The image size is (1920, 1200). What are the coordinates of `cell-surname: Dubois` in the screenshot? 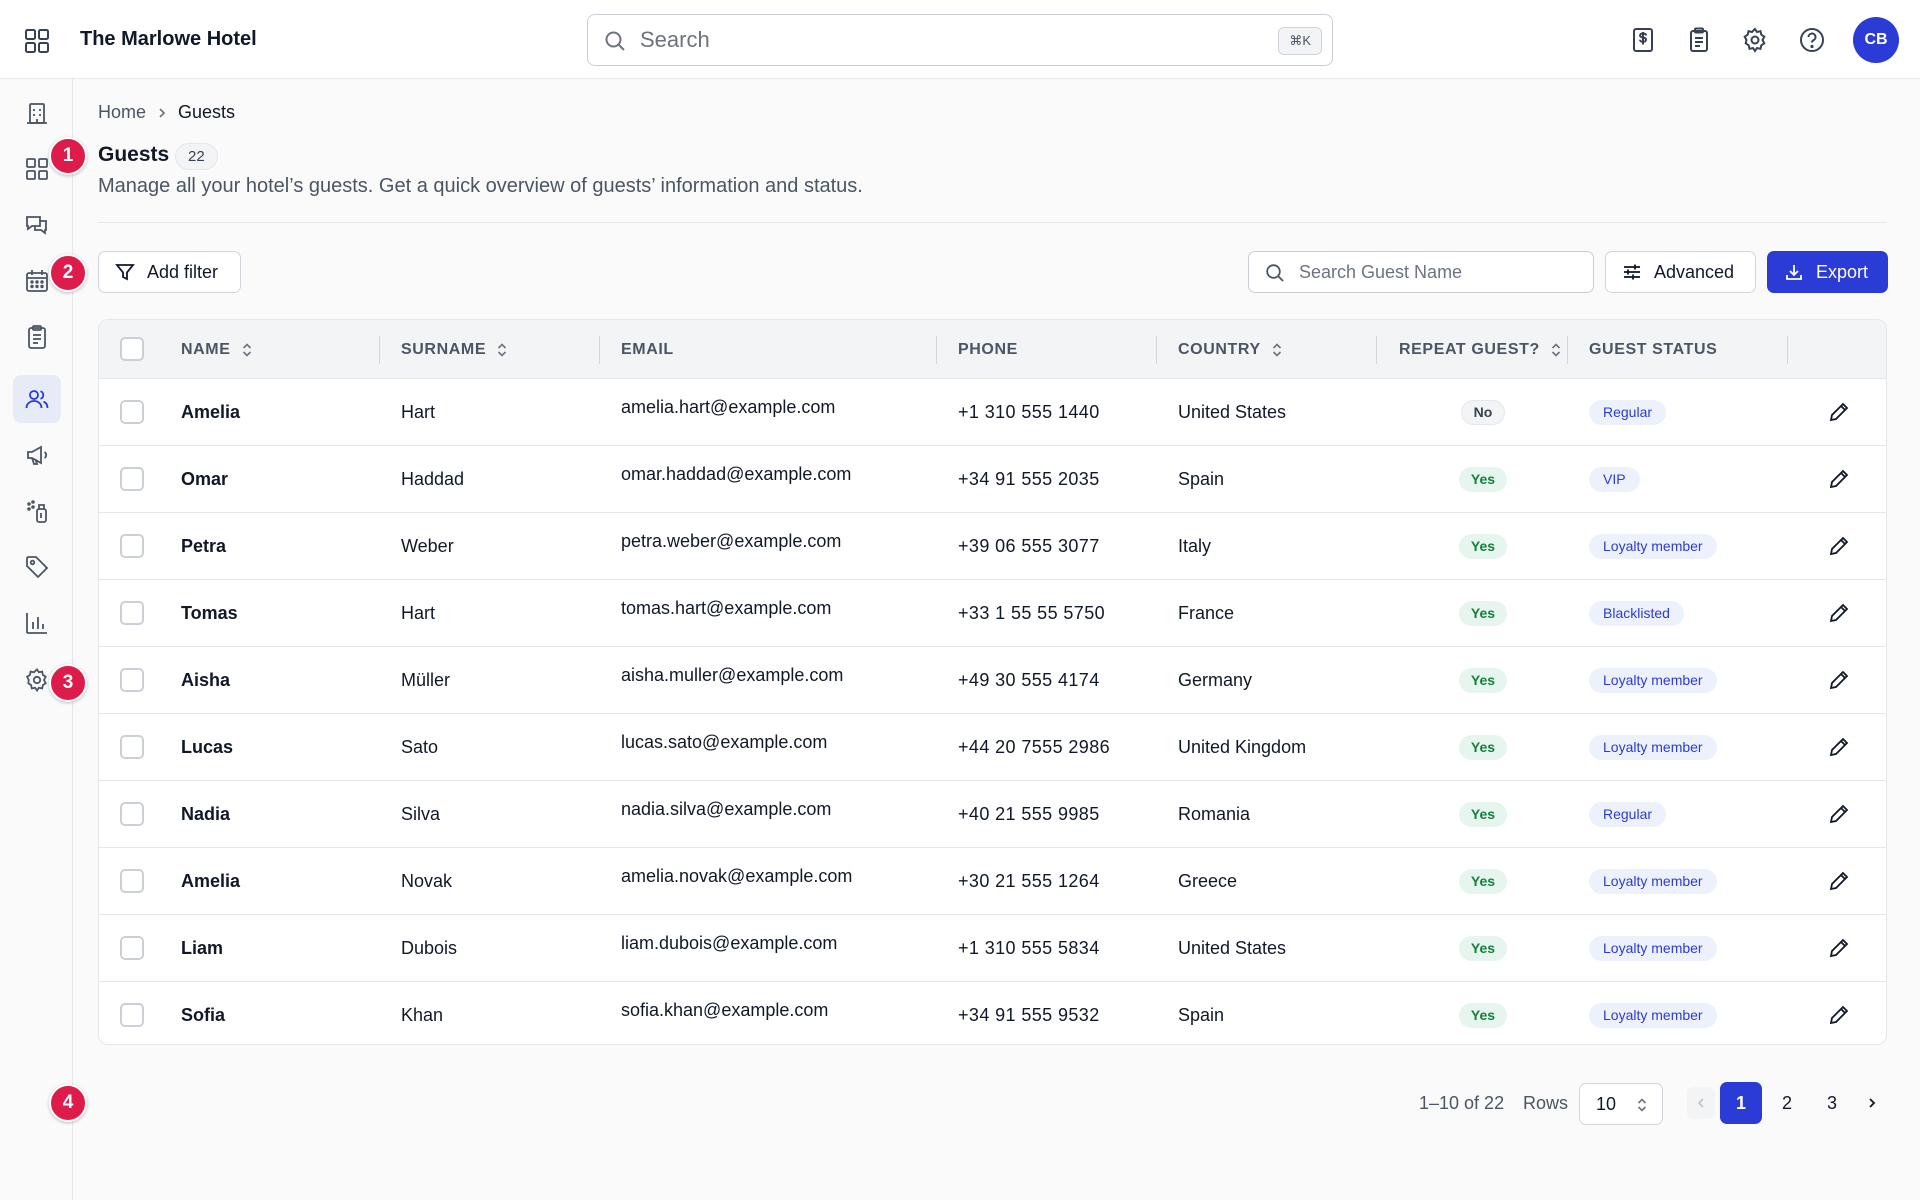 It's located at (429, 947).